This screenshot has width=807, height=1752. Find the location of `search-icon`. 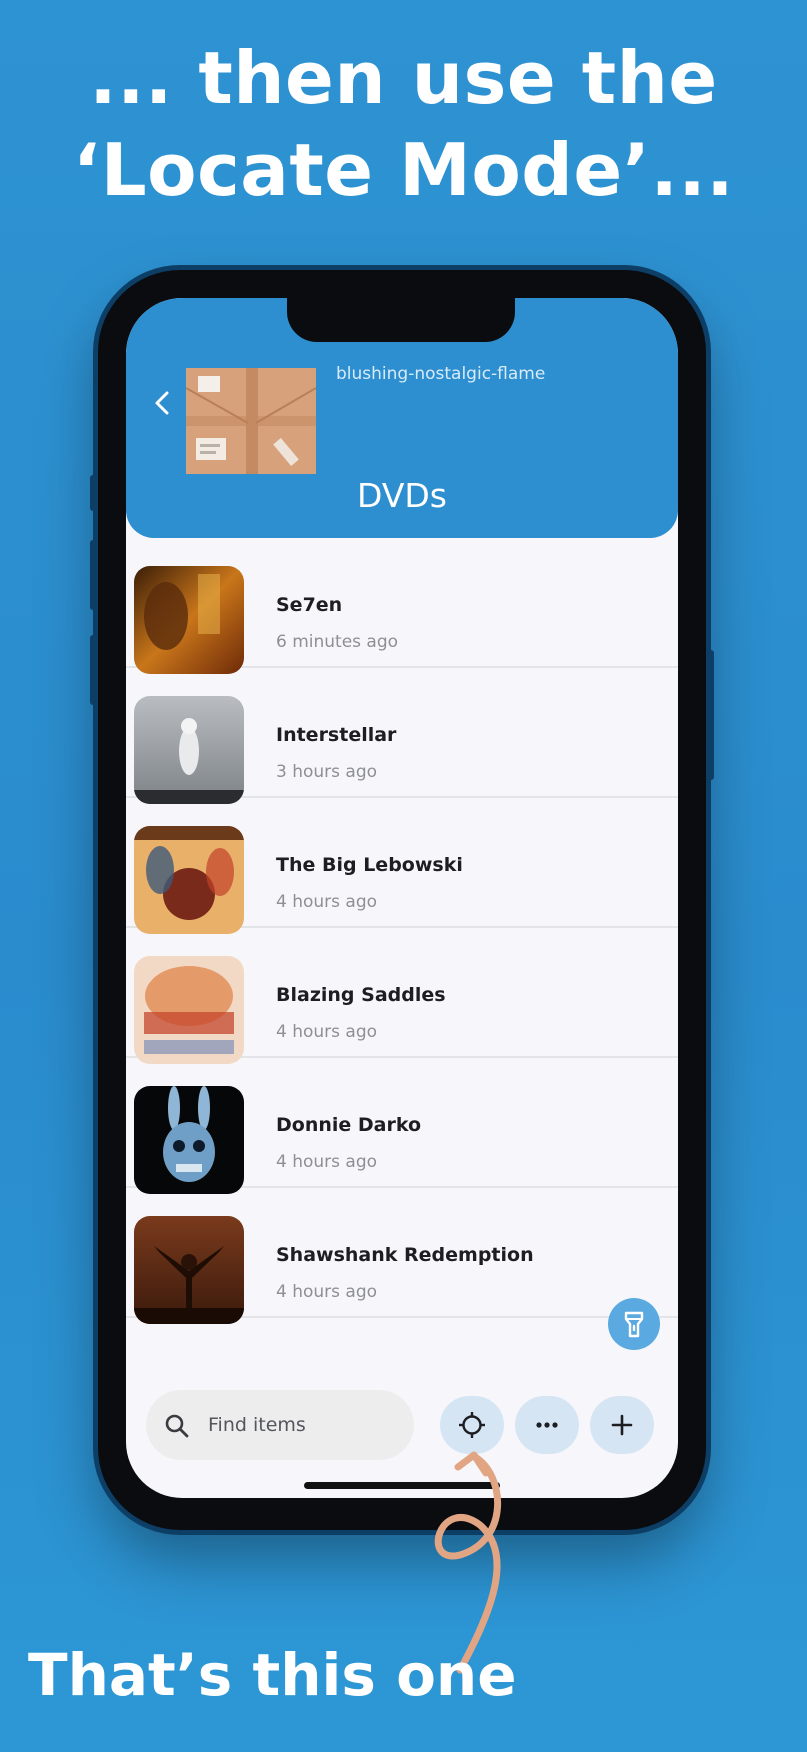

search-icon is located at coordinates (177, 1426).